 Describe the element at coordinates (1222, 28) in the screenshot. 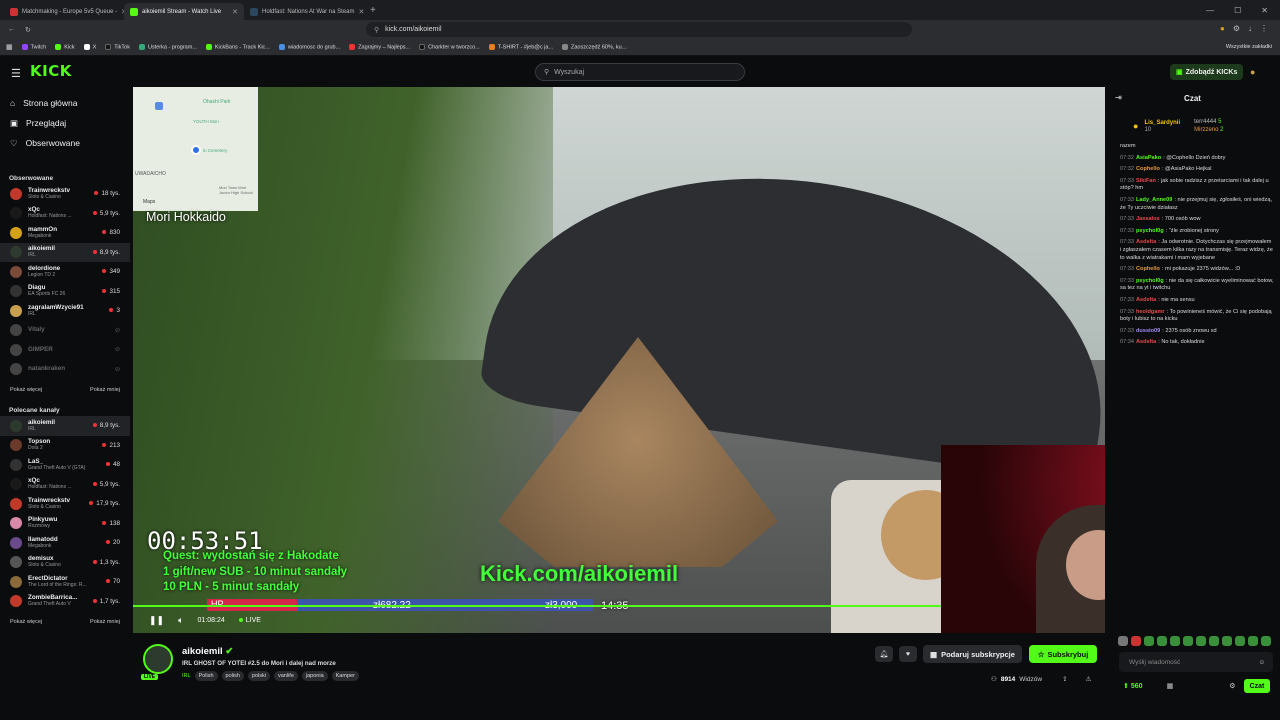

I see `extension-icon: ●` at that location.